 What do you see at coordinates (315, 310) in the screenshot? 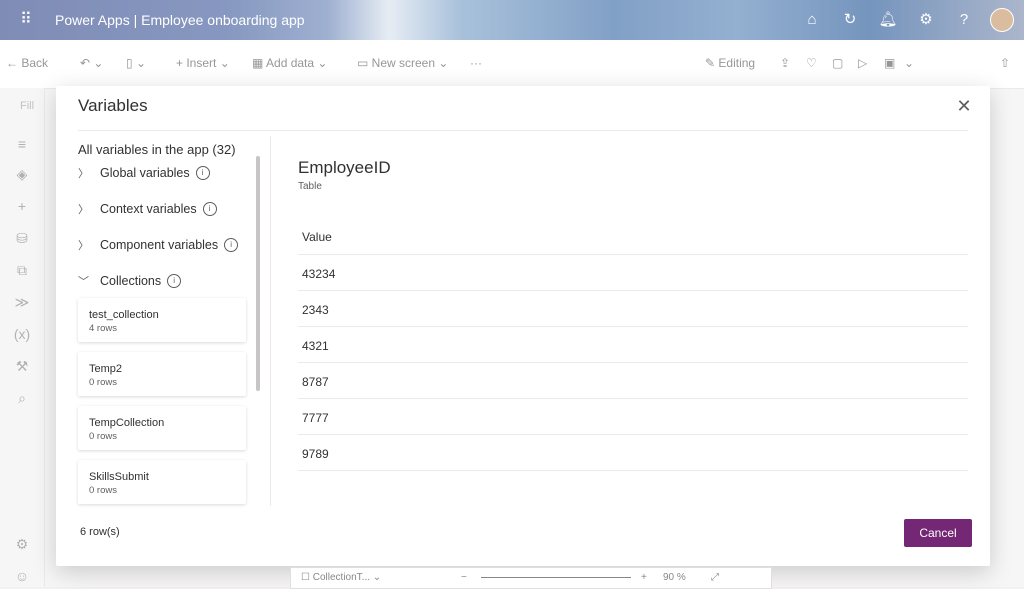
I see `table-cell: 2343` at bounding box center [315, 310].